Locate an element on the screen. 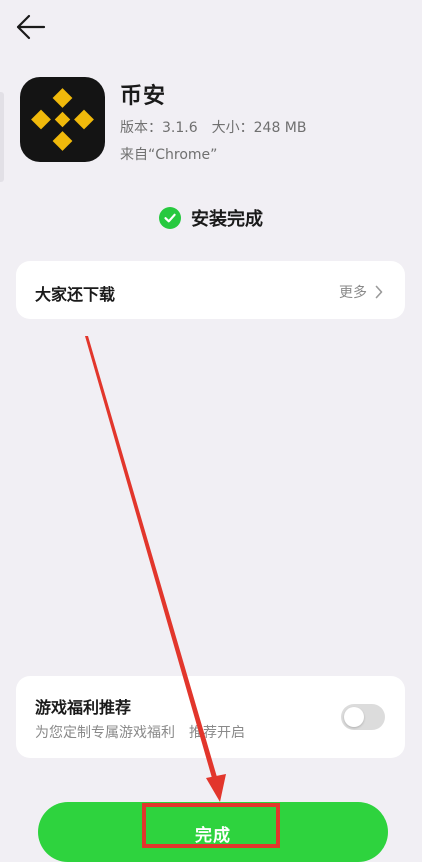 This screenshot has height=862, width=422. game-benefits-card: 游戏福利推荐 为您定制专属游戏福利 推荐开启 is located at coordinates (210, 717).